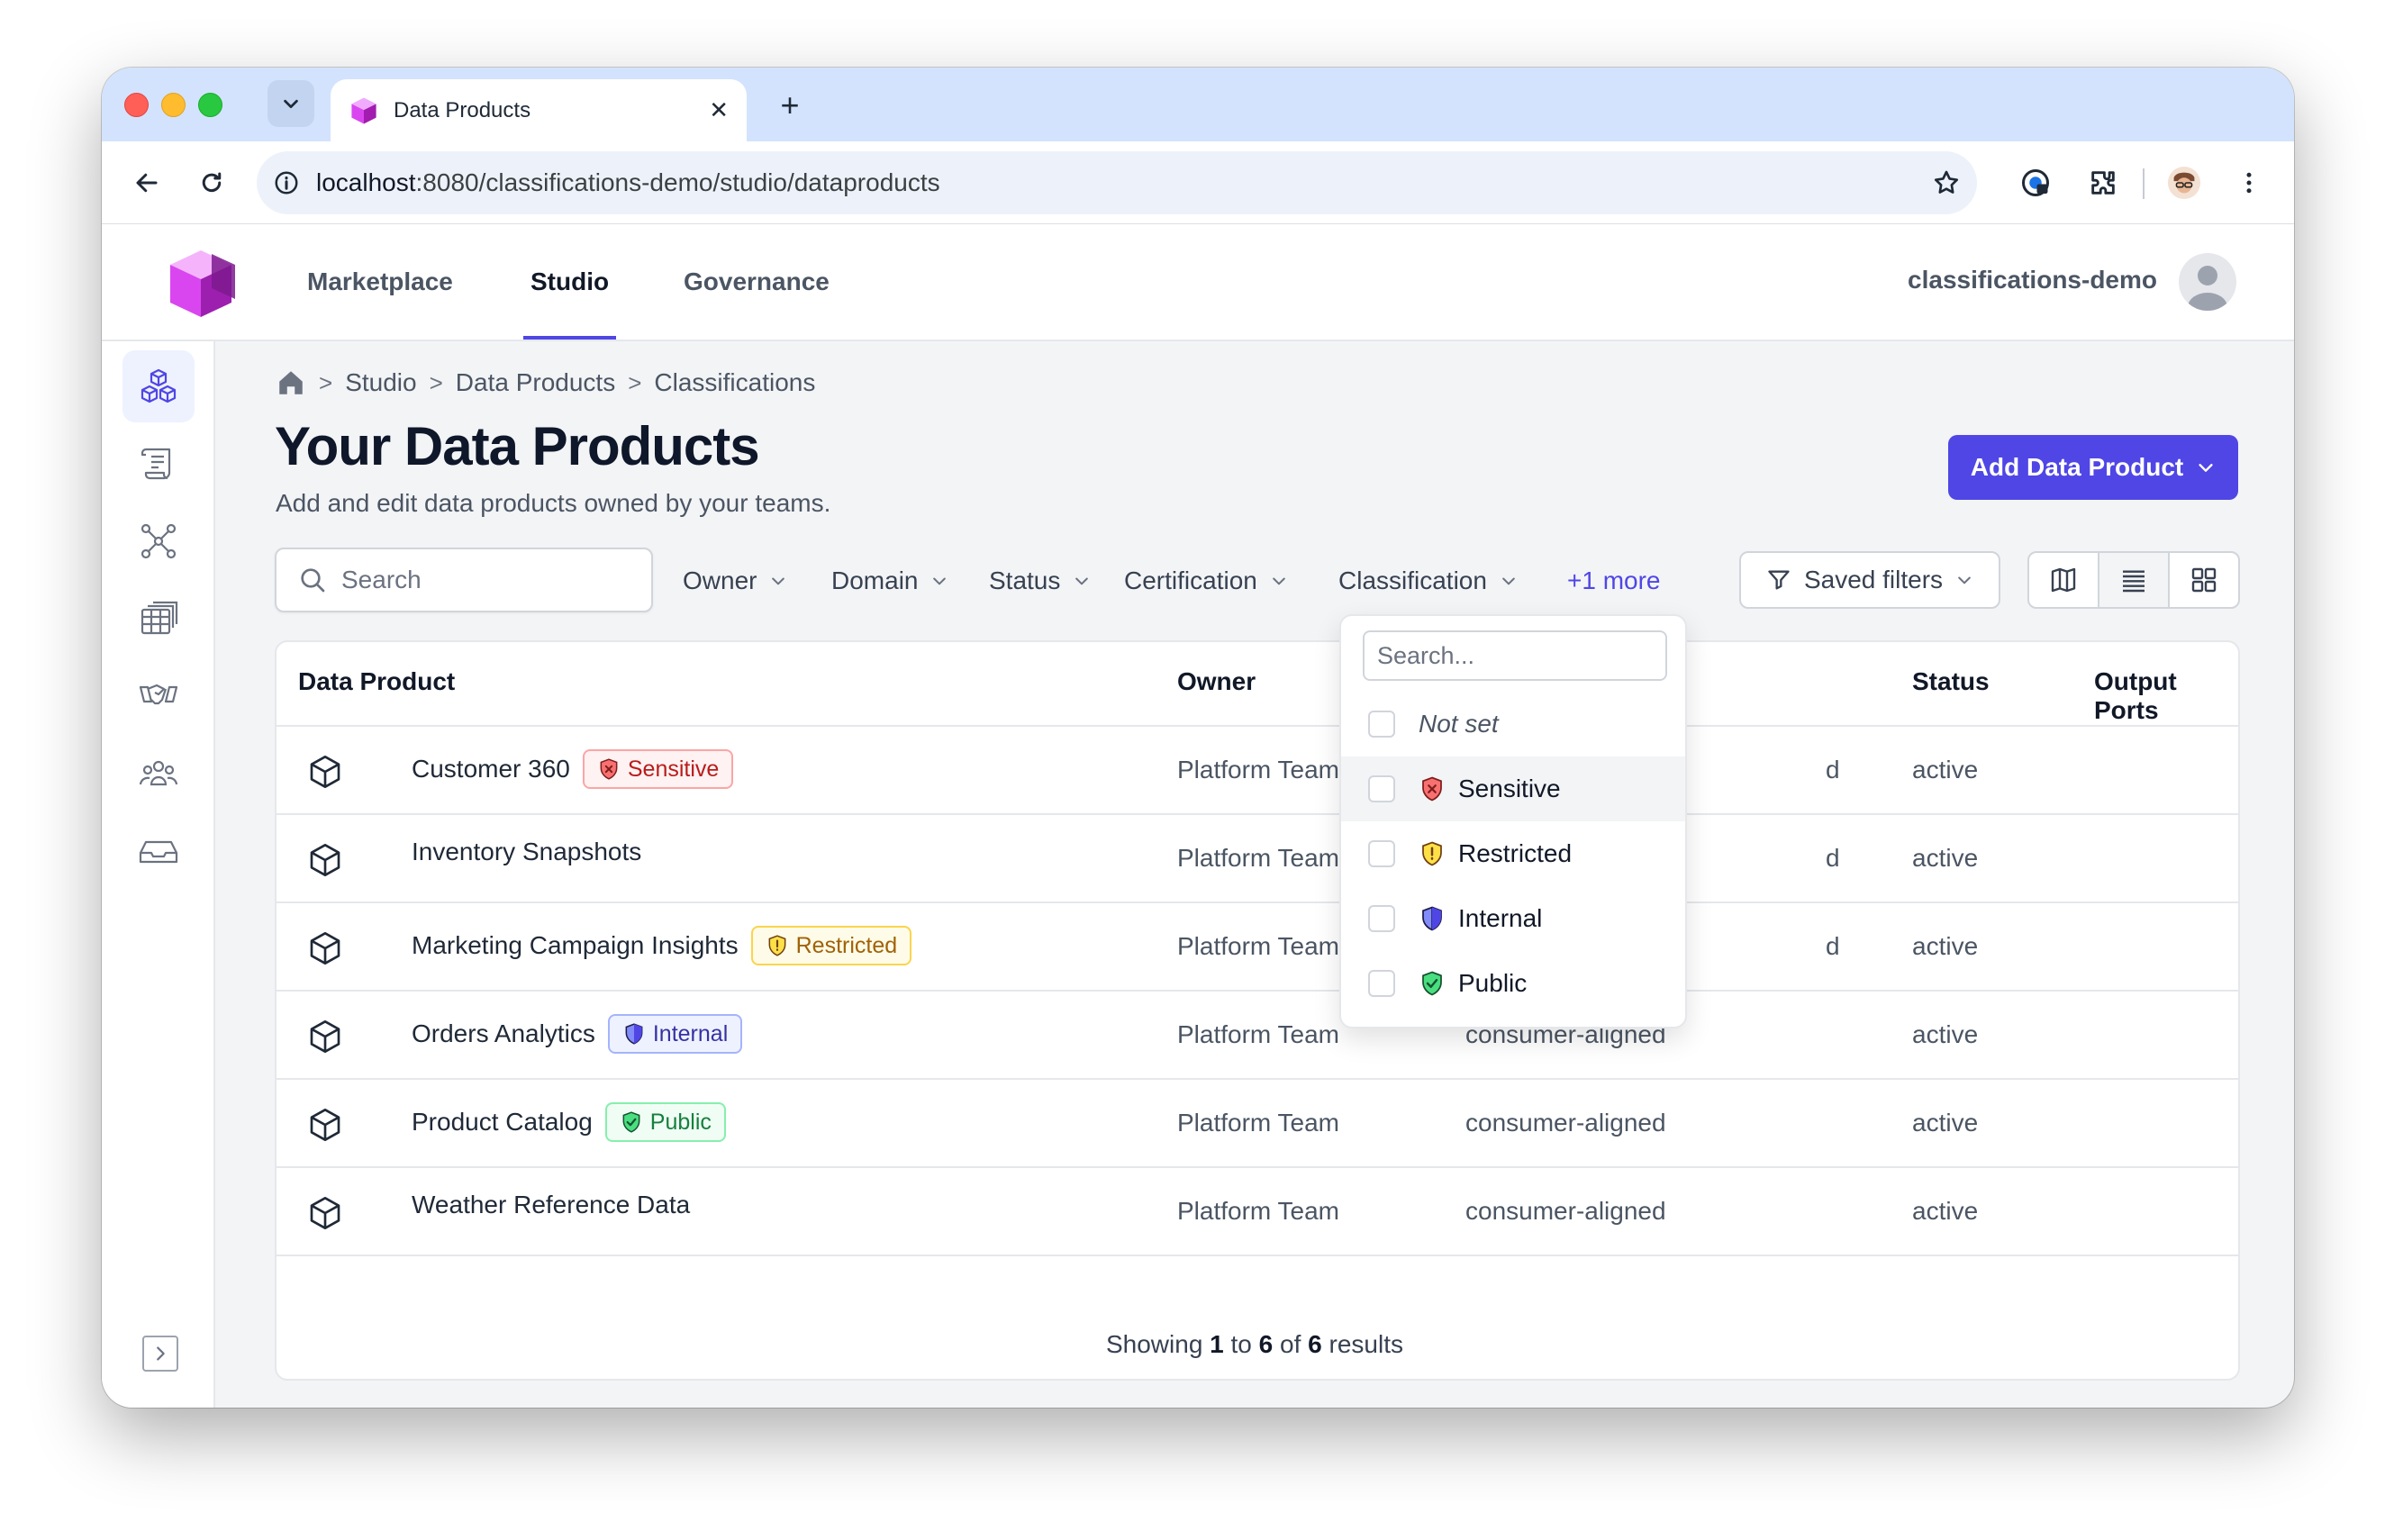 The height and width of the screenshot is (1540, 2394). Describe the element at coordinates (380, 282) in the screenshot. I see `nav-marketplace: Marketplace` at that location.